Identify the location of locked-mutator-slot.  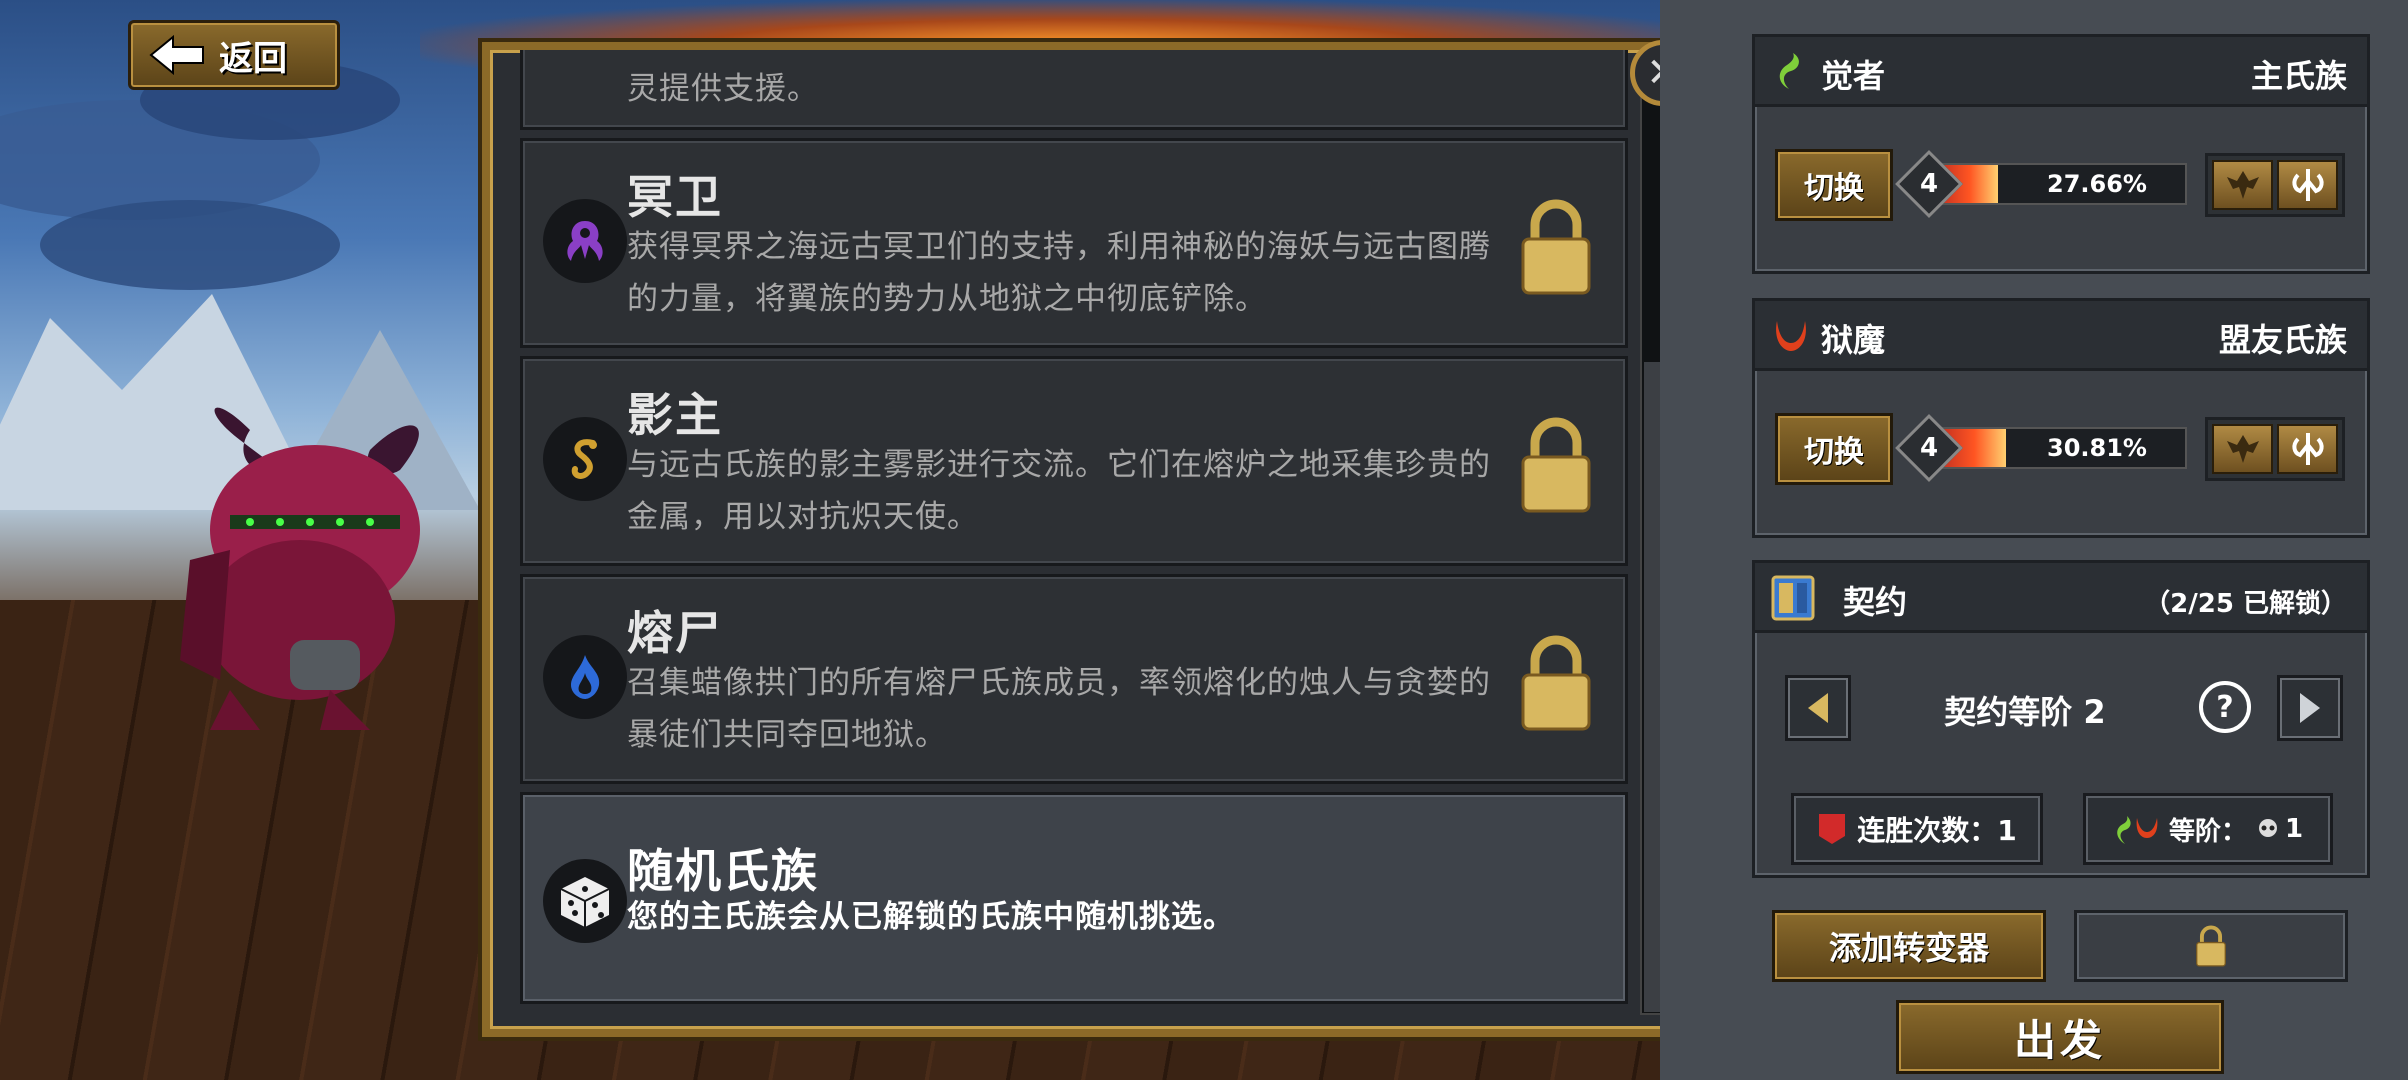
(2211, 946).